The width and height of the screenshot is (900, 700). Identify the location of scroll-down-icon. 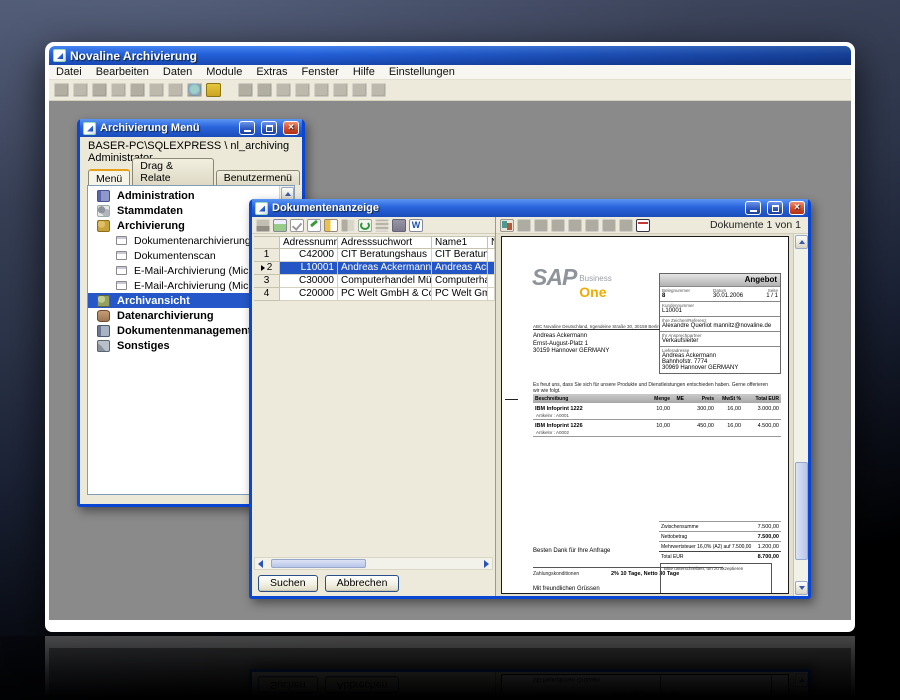
(801, 588).